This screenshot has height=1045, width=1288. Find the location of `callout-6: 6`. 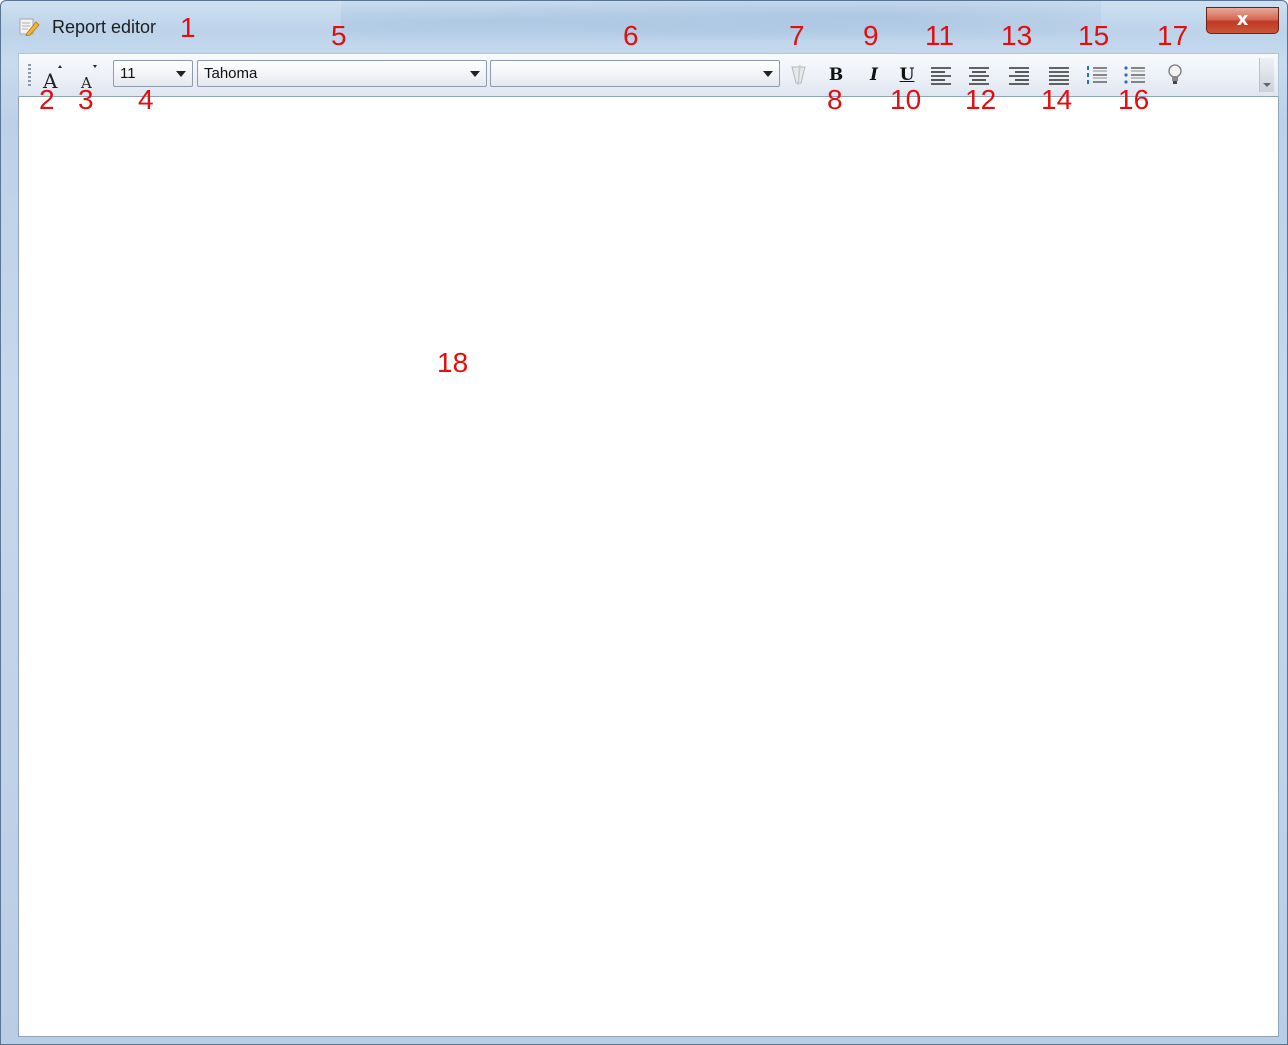

callout-6: 6 is located at coordinates (631, 35).